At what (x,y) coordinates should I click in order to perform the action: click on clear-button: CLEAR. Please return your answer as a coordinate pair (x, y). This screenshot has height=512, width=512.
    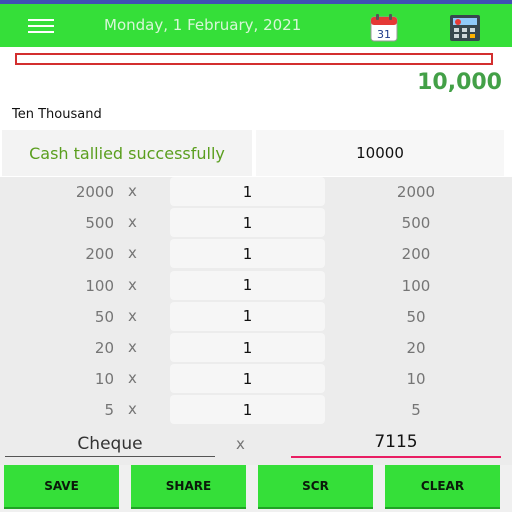
    Looking at the image, I should click on (442, 487).